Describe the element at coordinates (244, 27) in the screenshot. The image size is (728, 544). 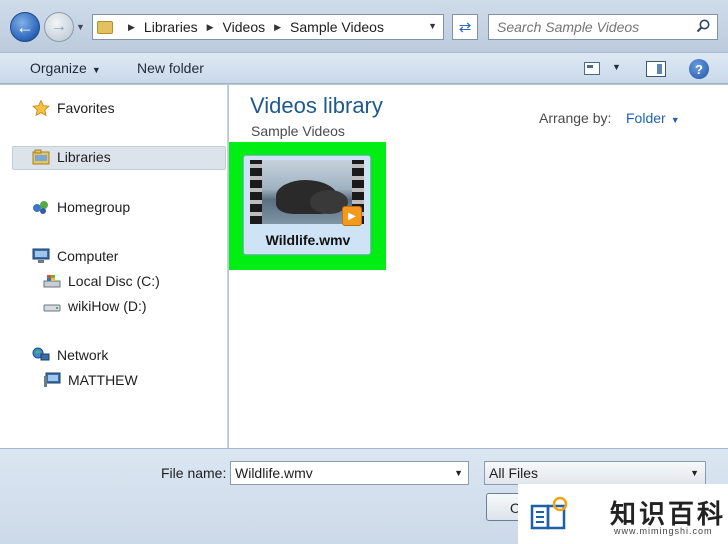
I see `breadcrumb-videos: Videos` at that location.